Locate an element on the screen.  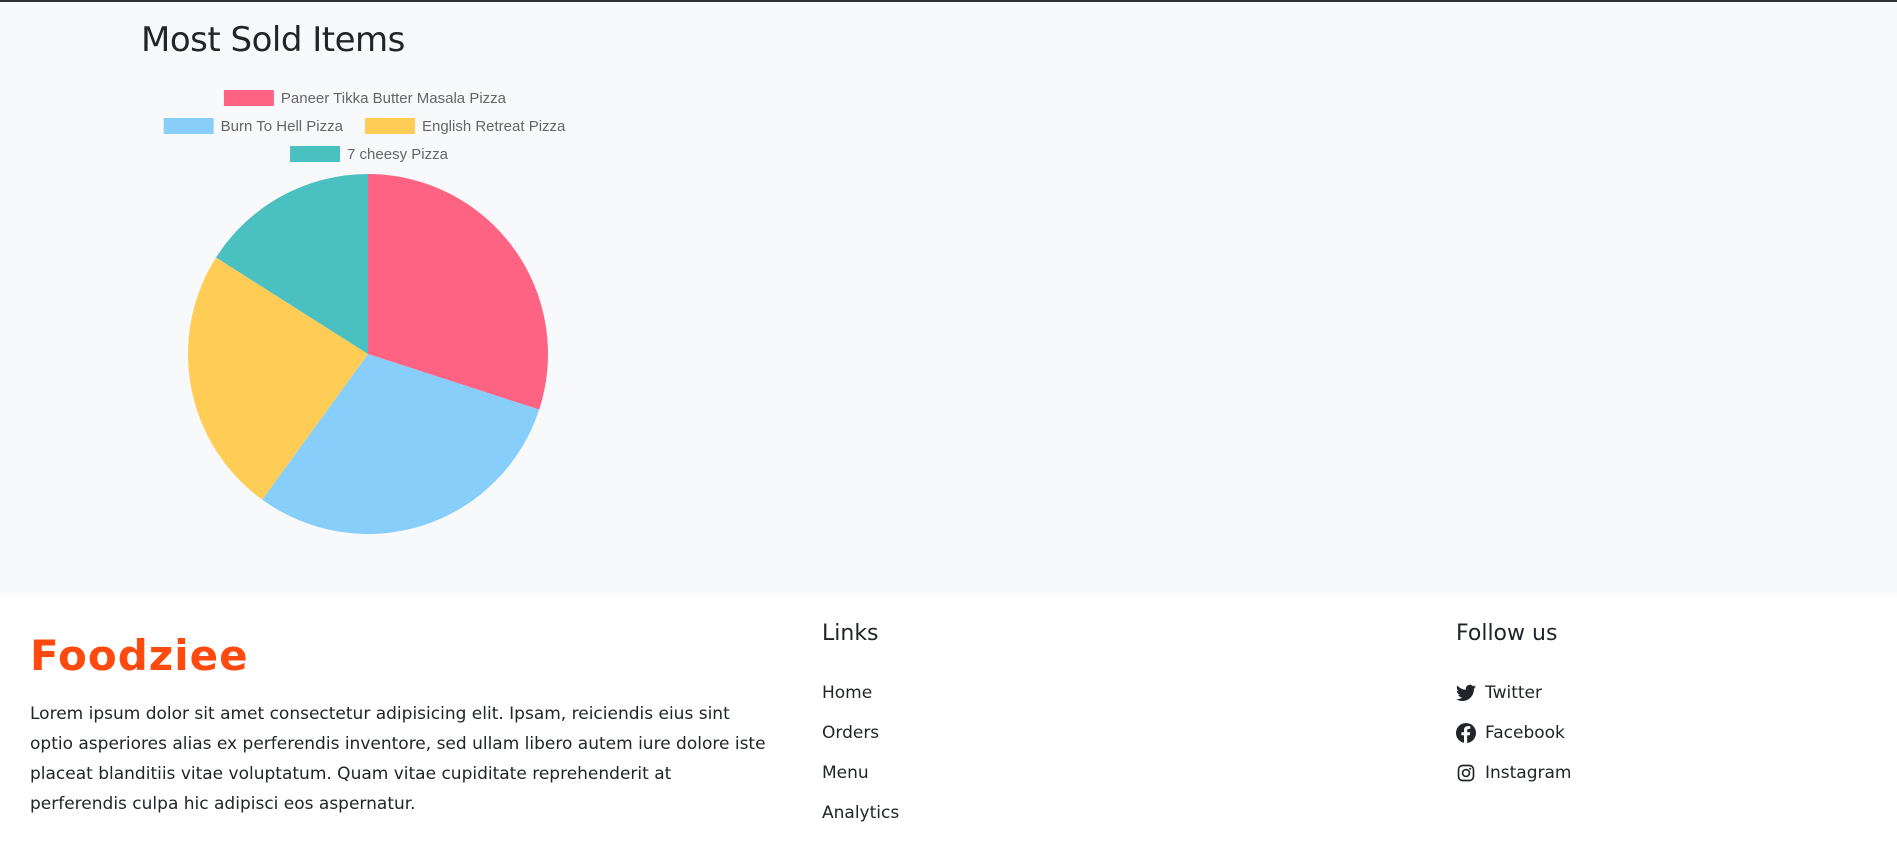
legend-label-3: 7 cheesy Pizza is located at coordinates (398, 154).